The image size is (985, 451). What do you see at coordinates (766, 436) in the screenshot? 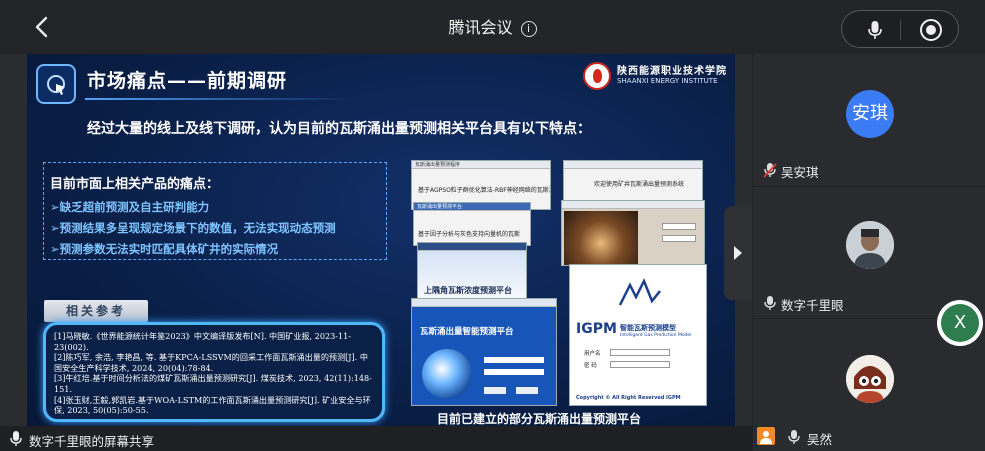
I see `user-badge-icon` at bounding box center [766, 436].